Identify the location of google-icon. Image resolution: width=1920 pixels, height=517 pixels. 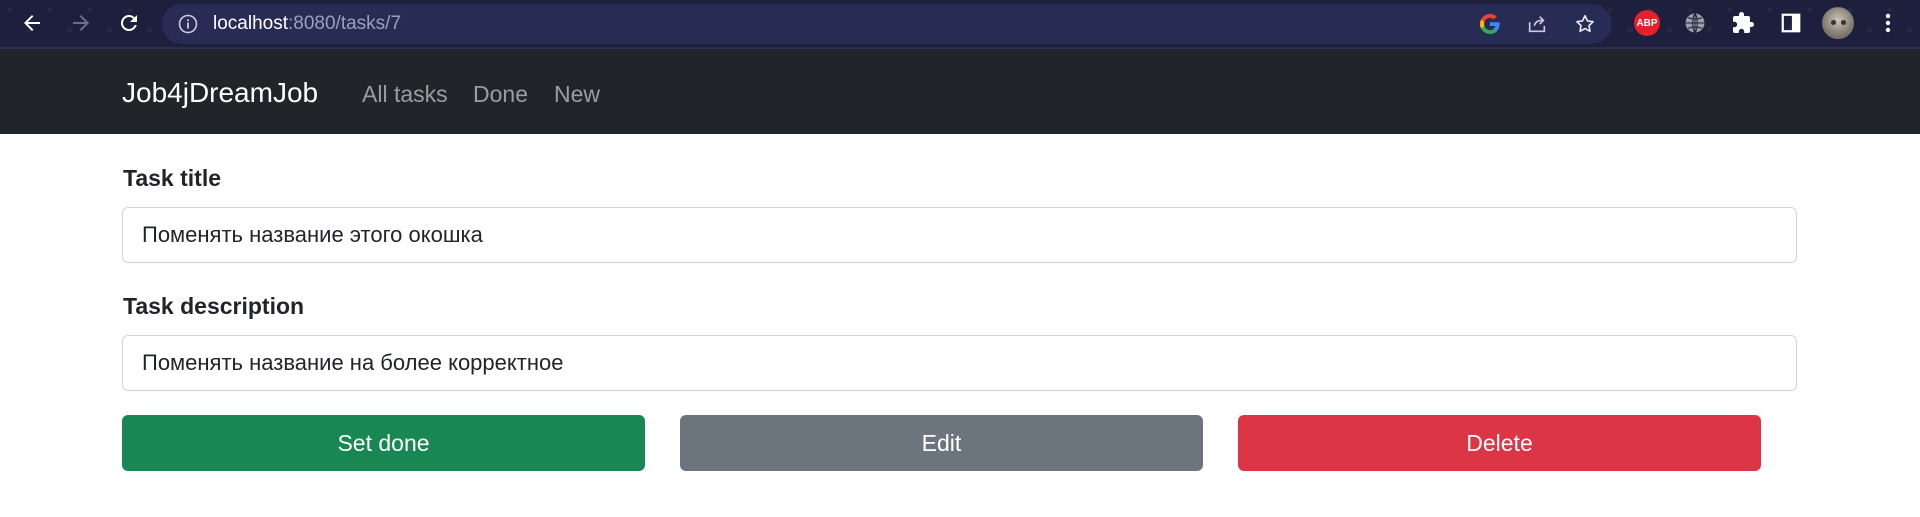
(1490, 24).